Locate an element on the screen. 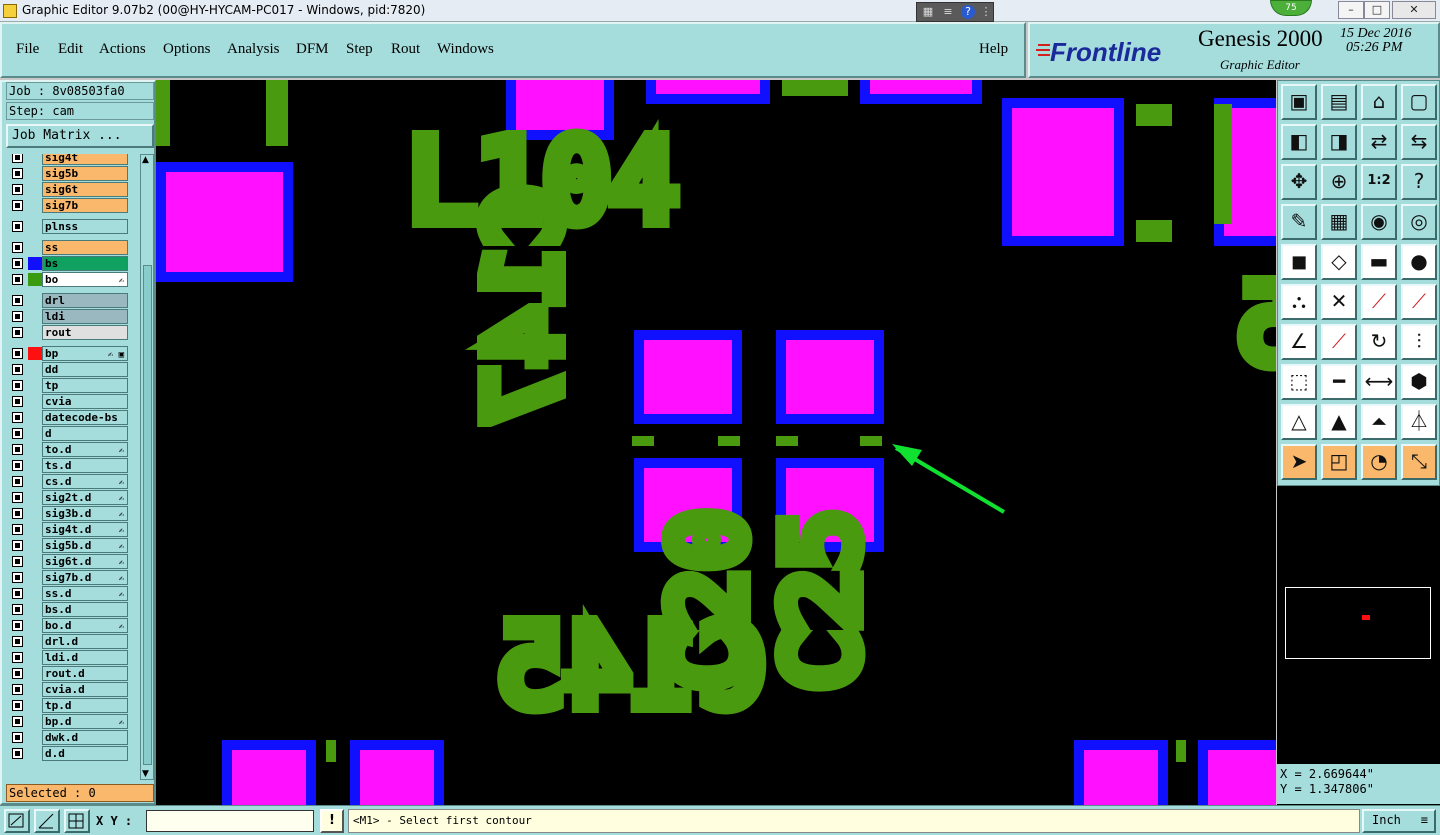  menu-step: Step is located at coordinates (359, 49).